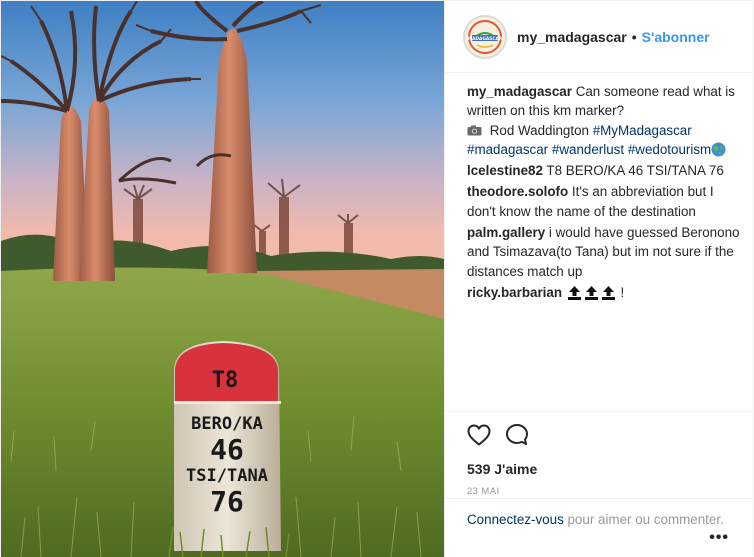 The image size is (754, 557). I want to click on login-prompt-text: pour aimer ou commenter., so click(643, 519).